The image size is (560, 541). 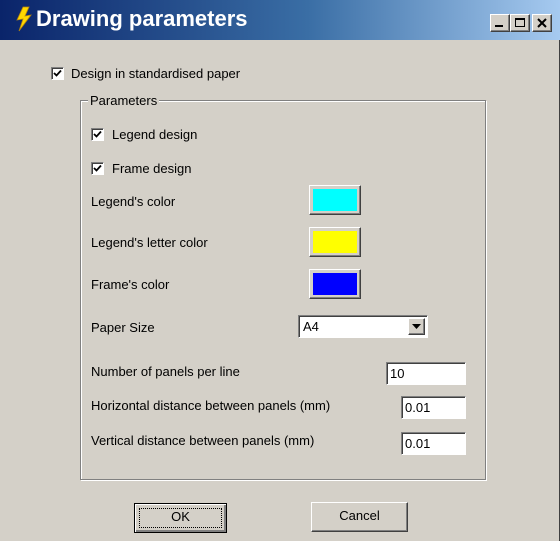 What do you see at coordinates (426, 373) in the screenshot?
I see `panels-per-line-input` at bounding box center [426, 373].